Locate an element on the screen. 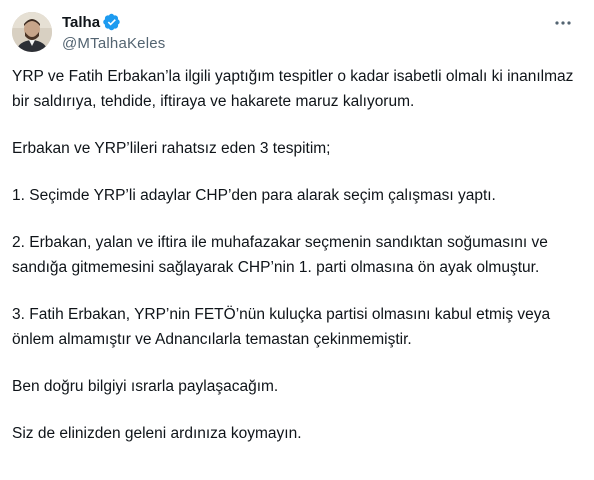 The image size is (594, 480). author-info: Talha @MTalhaKeles is located at coordinates (114, 32).